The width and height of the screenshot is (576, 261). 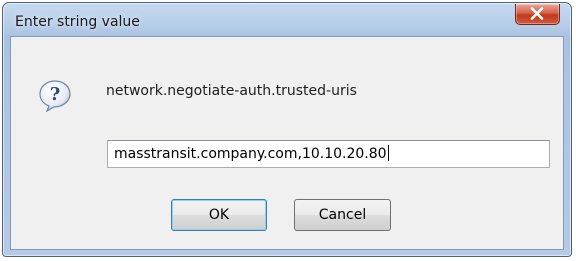 I want to click on close-x-icon, so click(x=537, y=13).